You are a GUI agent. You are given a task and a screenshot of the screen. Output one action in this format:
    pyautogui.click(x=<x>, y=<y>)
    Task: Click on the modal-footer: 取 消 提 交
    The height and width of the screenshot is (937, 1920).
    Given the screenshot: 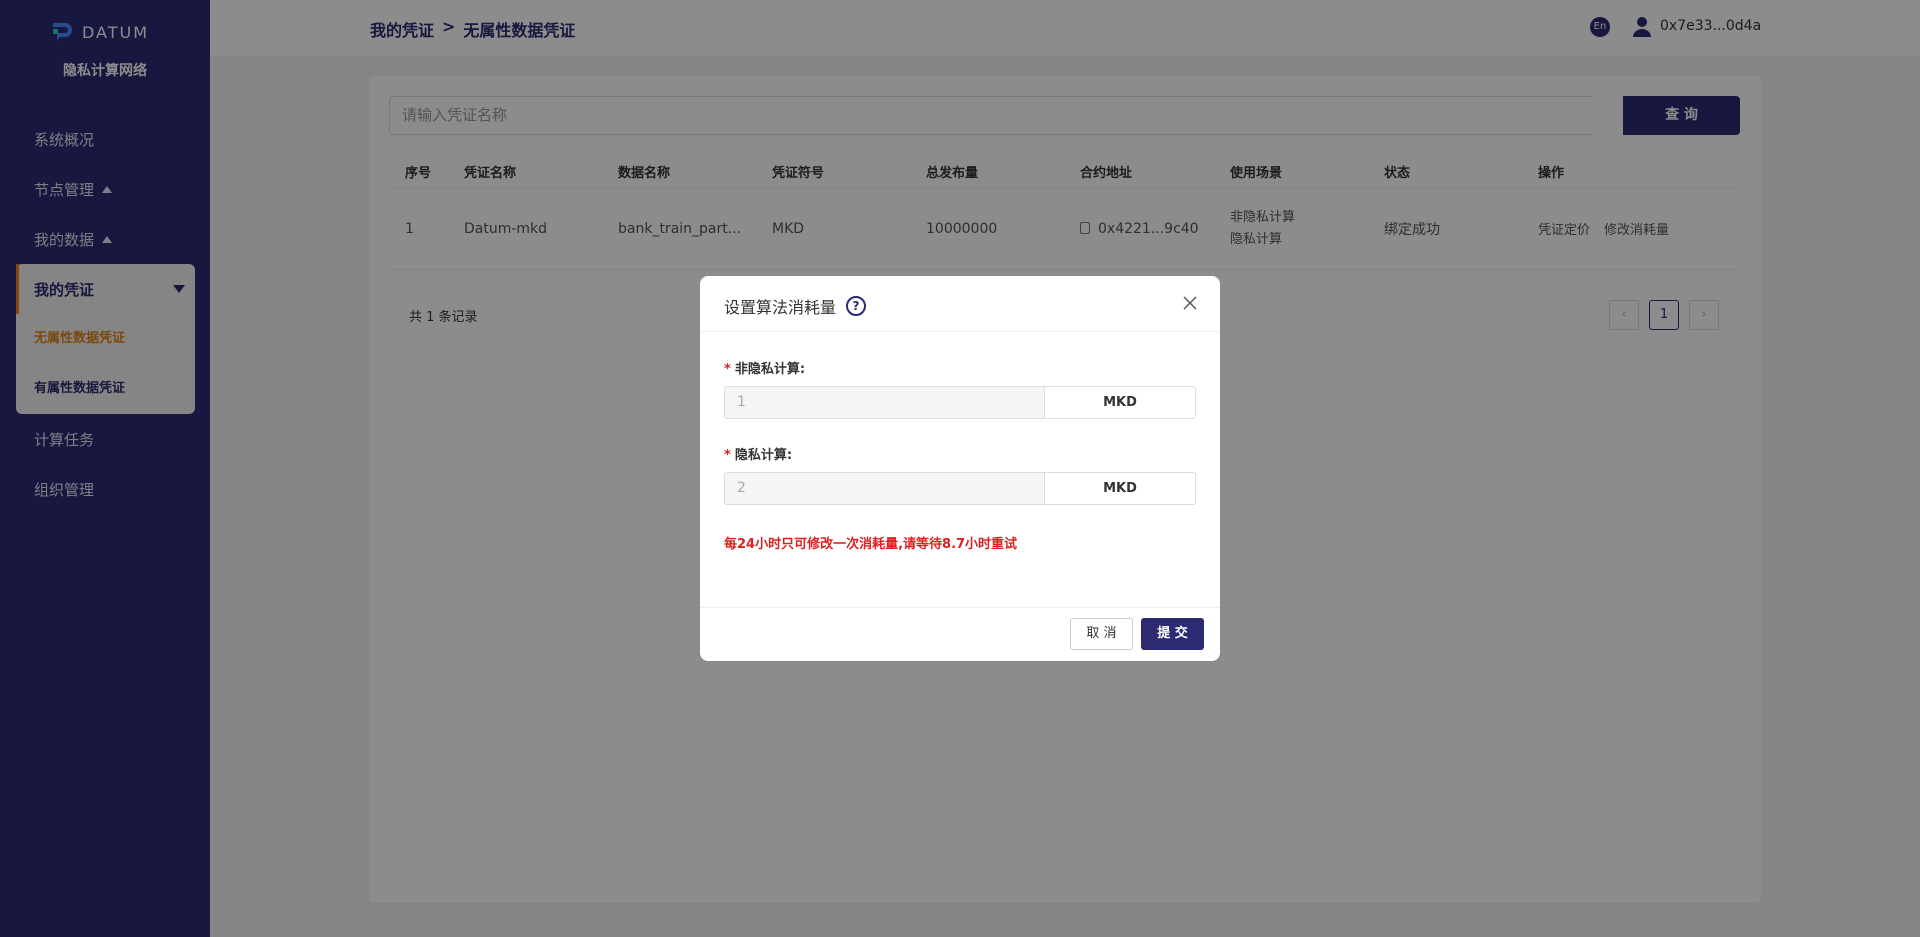 What is the action you would take?
    pyautogui.click(x=960, y=634)
    